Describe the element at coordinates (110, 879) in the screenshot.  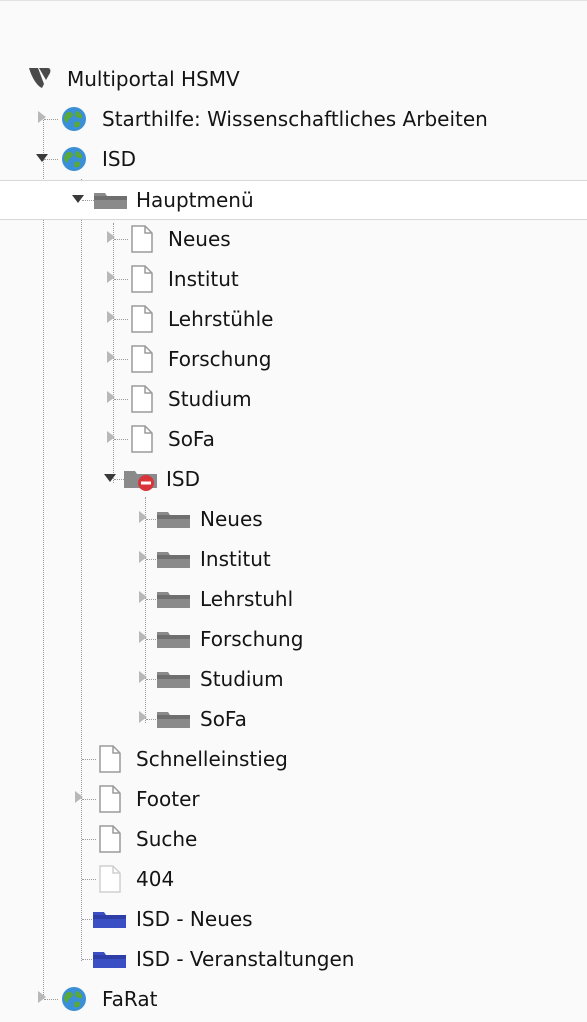
I see `page-faded-icon` at that location.